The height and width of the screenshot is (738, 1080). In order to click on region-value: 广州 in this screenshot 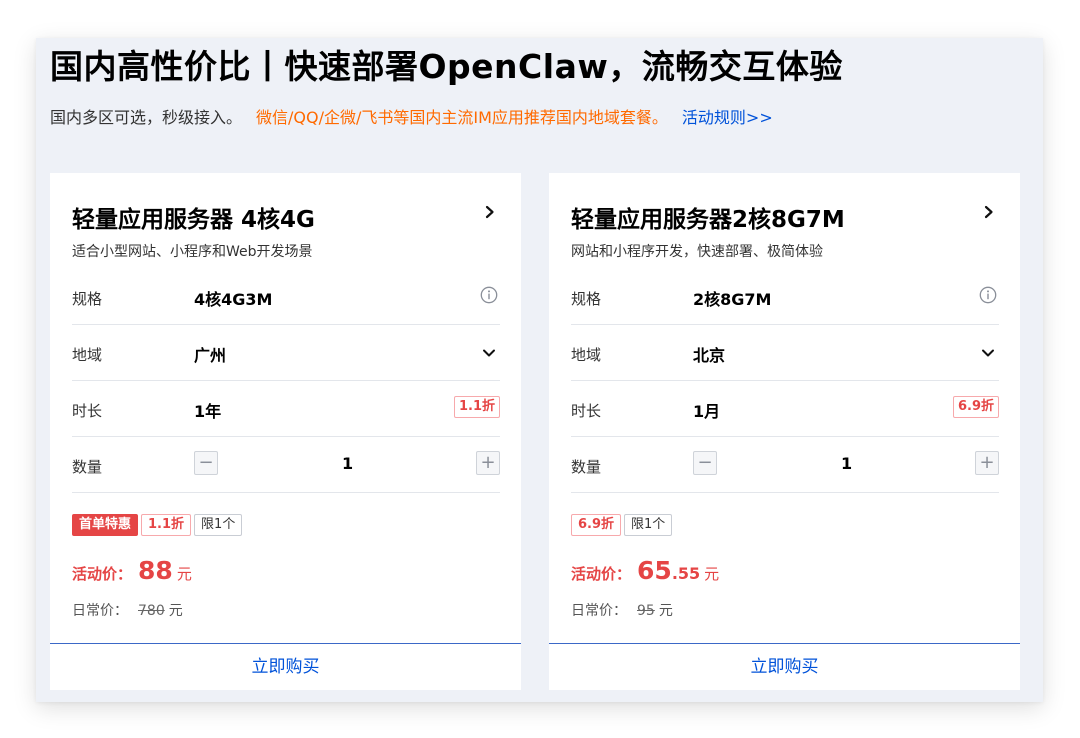, I will do `click(210, 354)`.